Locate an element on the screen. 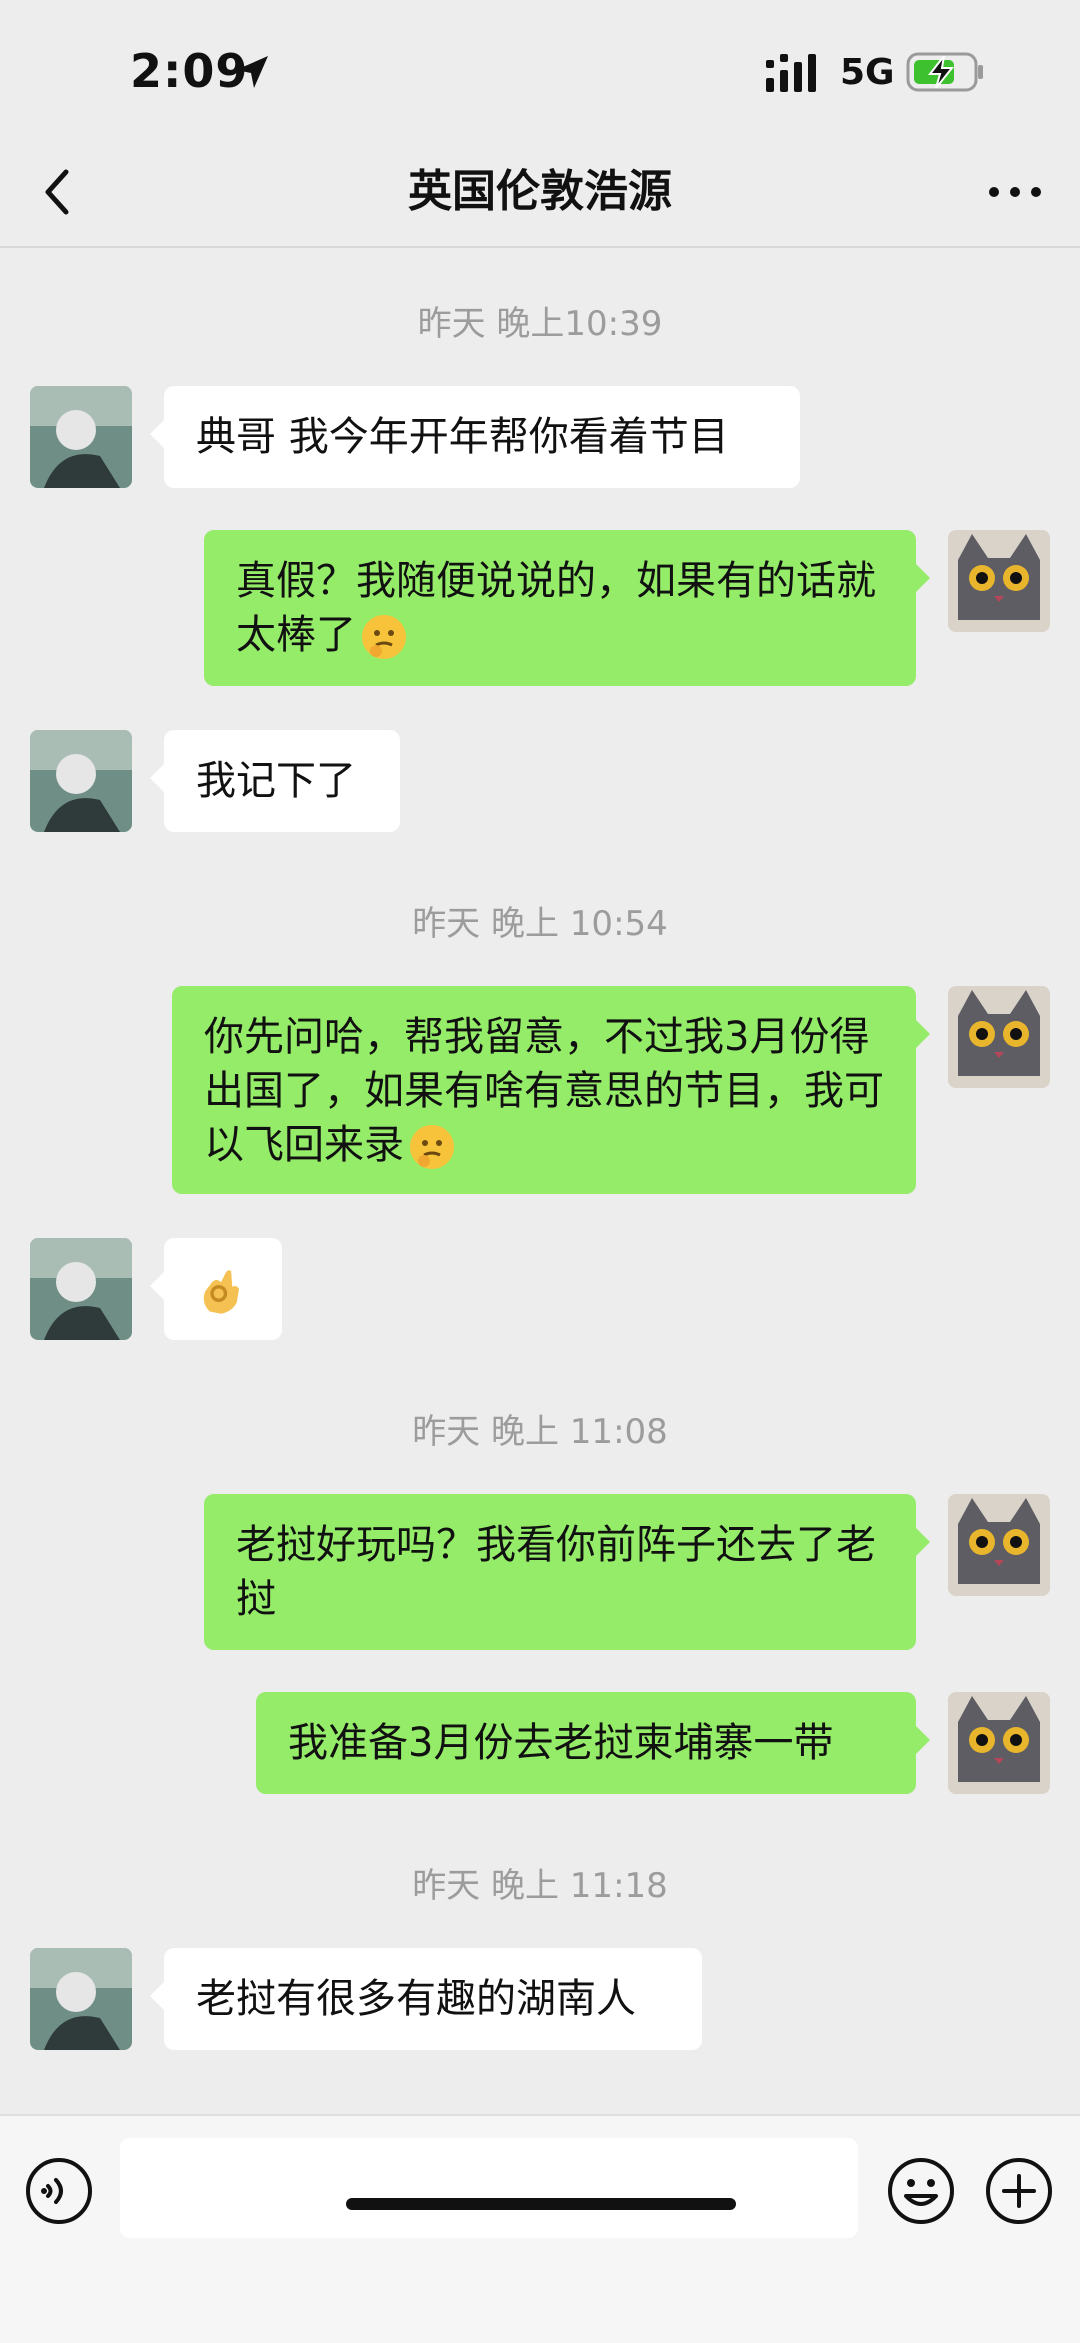 This screenshot has width=1080, height=2343. message-text: 老挝有很多有趣的湖南人 is located at coordinates (416, 1999).